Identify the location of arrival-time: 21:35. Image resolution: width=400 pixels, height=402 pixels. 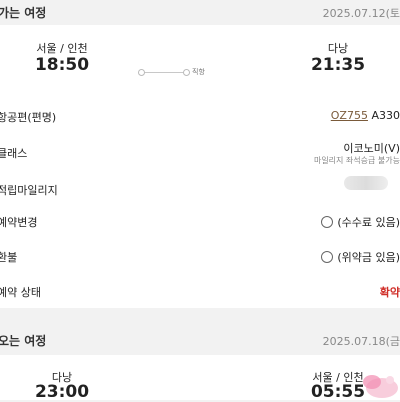
(338, 65).